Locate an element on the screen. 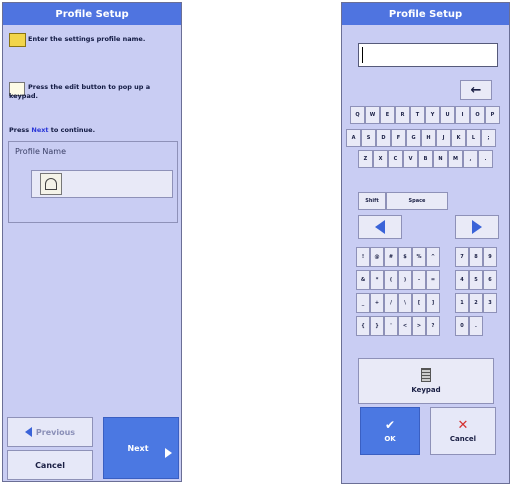 The width and height of the screenshot is (514, 488). key: H is located at coordinates (428, 138).